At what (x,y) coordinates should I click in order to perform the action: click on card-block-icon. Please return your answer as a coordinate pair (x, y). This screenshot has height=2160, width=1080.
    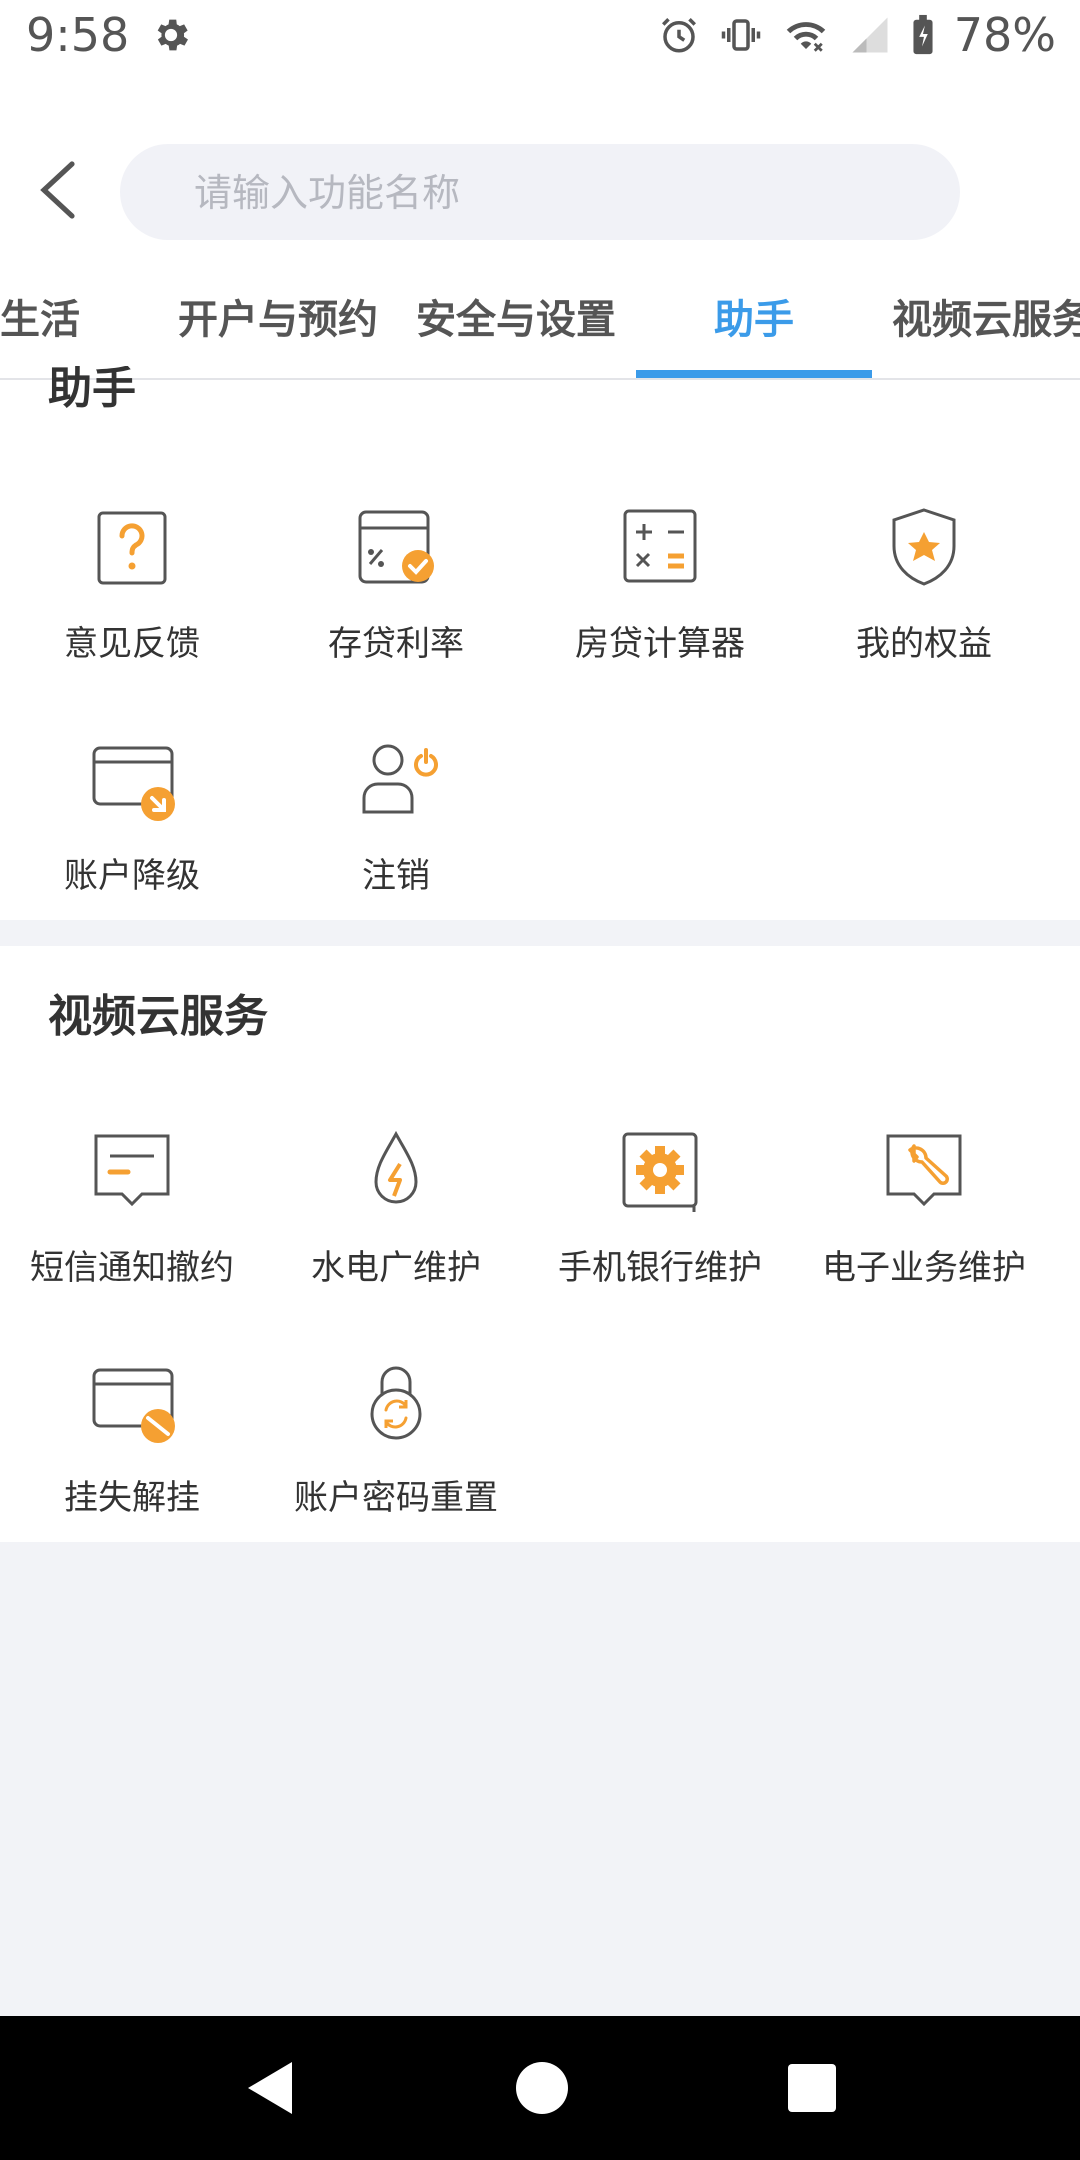
    Looking at the image, I should click on (133, 1405).